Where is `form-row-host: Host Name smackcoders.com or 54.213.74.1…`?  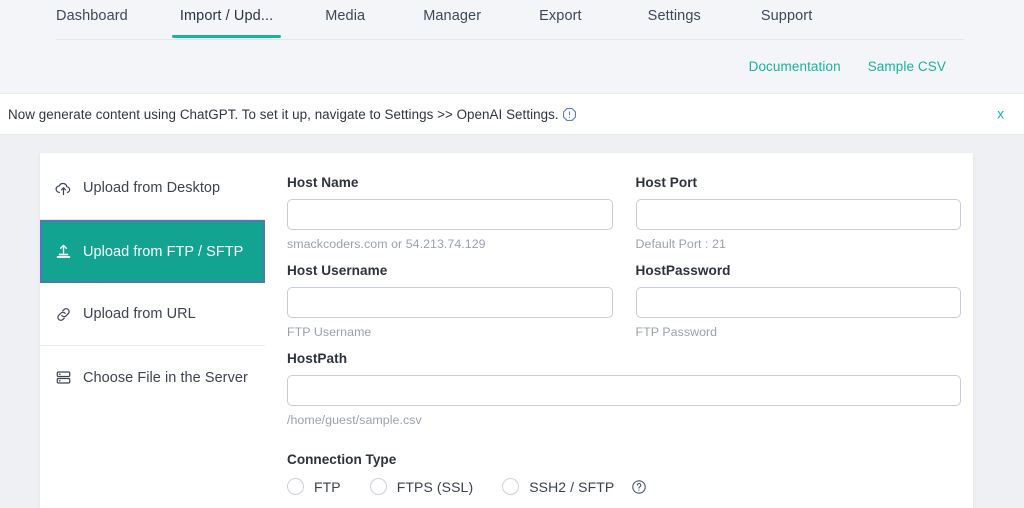 form-row-host: Host Name smackcoders.com or 54.213.74.1… is located at coordinates (624, 219).